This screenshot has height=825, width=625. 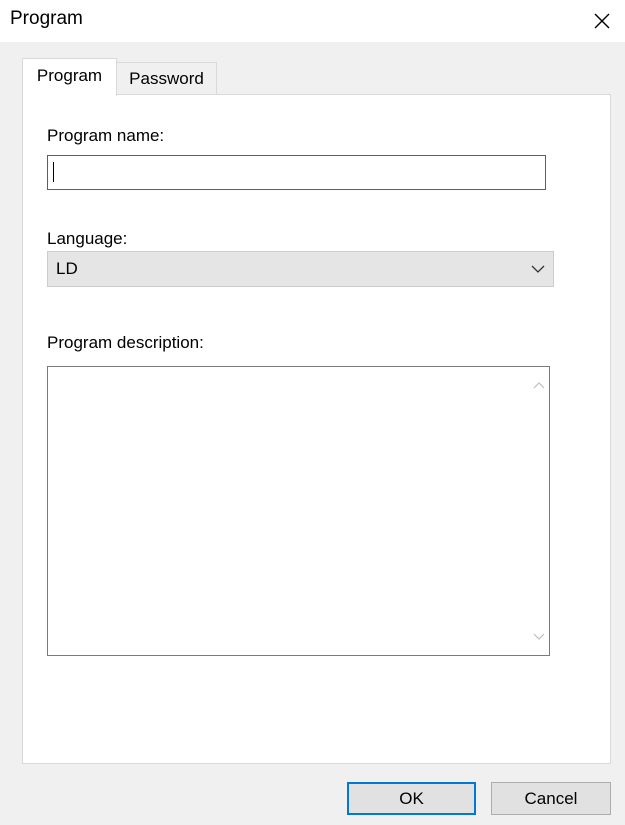 What do you see at coordinates (67, 268) in the screenshot?
I see `language-selected-value: LD` at bounding box center [67, 268].